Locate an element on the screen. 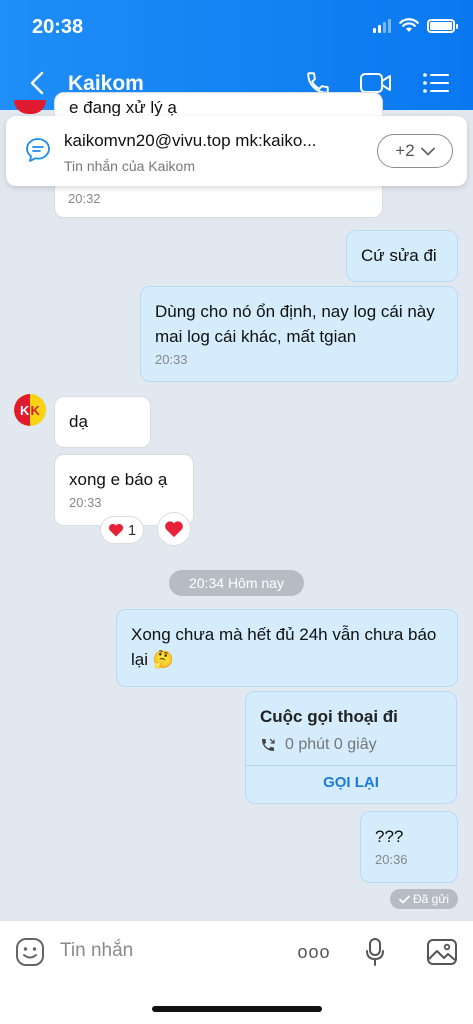 The image size is (473, 1024). voice-message-button is located at coordinates (375, 952).